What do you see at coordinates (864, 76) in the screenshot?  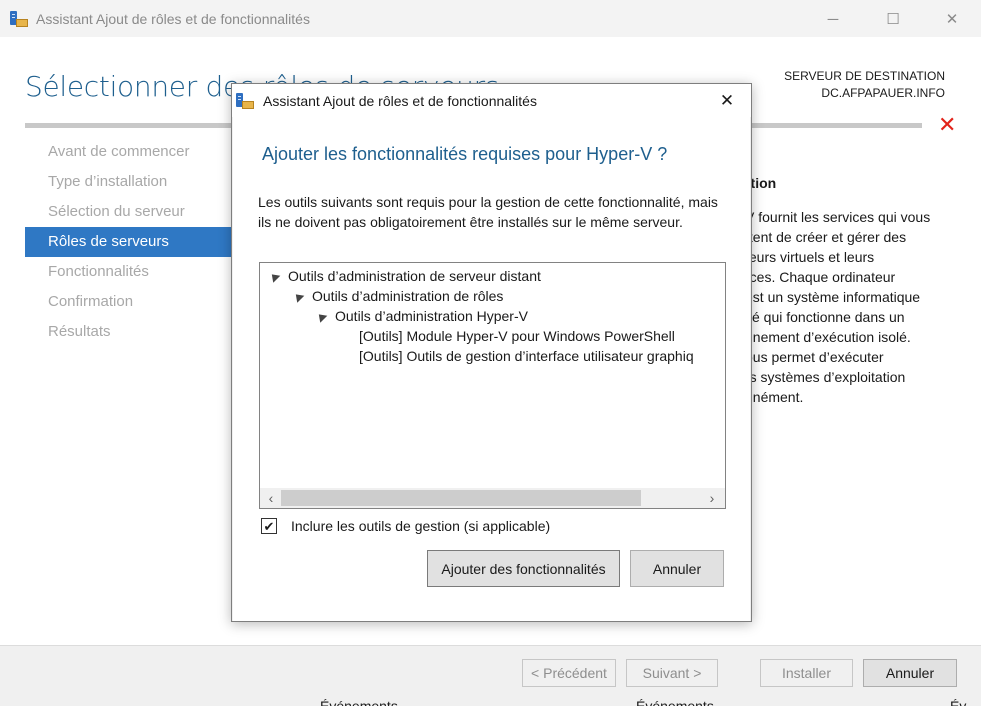 I see `destination-caption: SERVEUR DE DESTINATION` at bounding box center [864, 76].